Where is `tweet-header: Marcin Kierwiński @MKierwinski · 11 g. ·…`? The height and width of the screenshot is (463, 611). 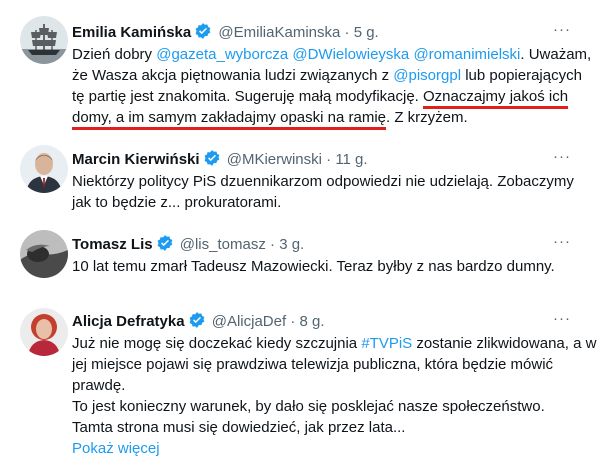 tweet-header: Marcin Kierwiński @MKierwinski · 11 g. ·… is located at coordinates (334, 158).